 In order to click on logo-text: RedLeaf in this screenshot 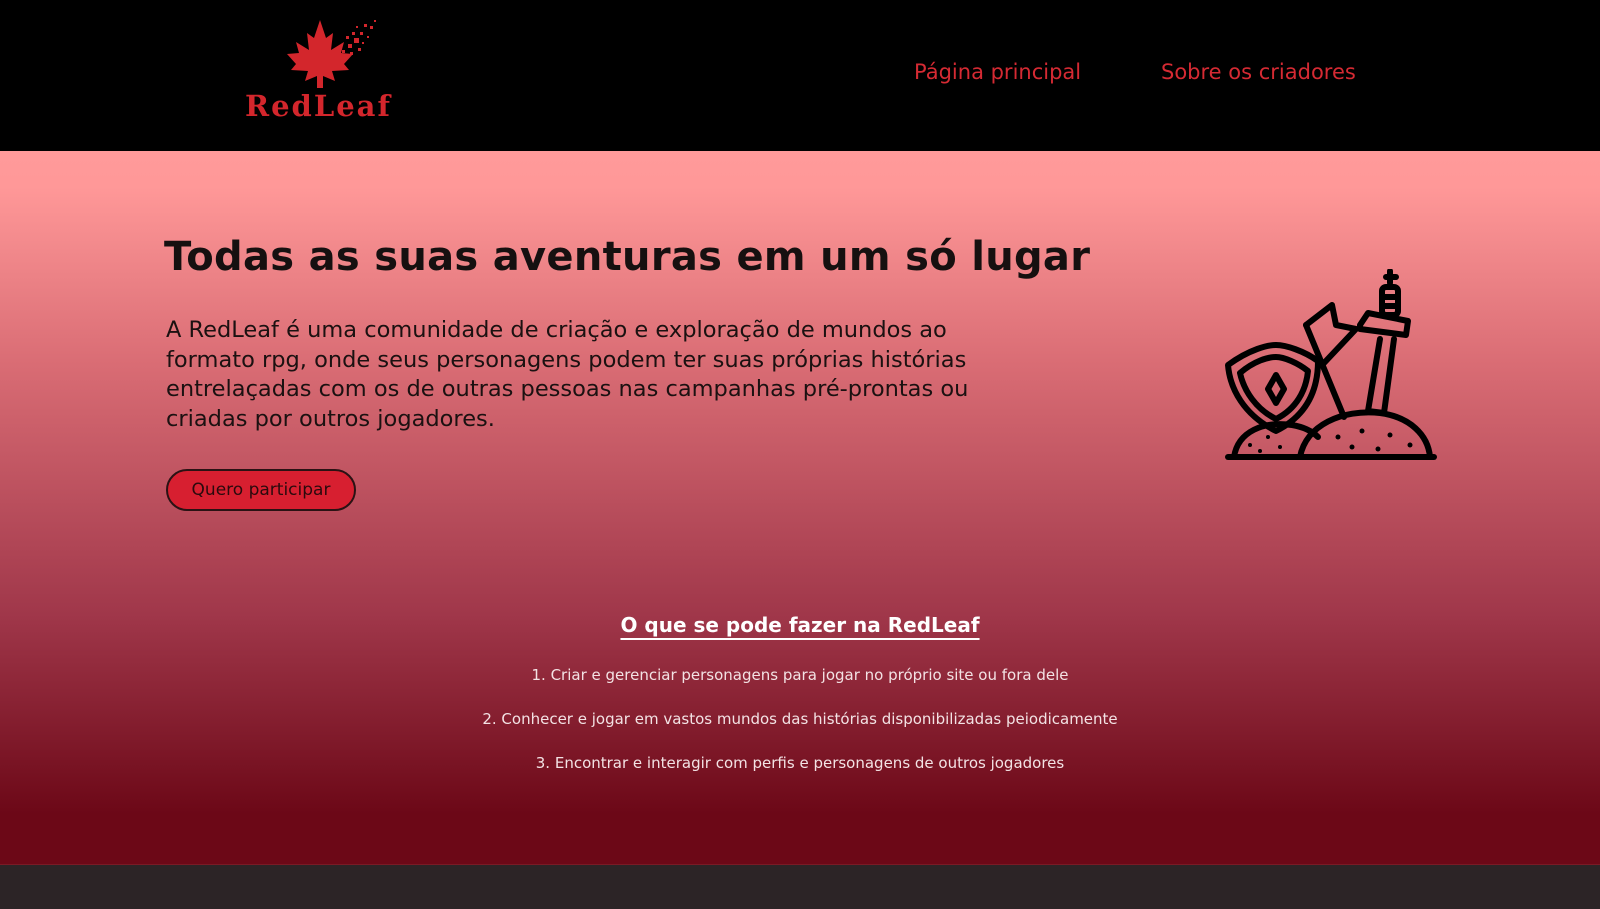, I will do `click(318, 106)`.